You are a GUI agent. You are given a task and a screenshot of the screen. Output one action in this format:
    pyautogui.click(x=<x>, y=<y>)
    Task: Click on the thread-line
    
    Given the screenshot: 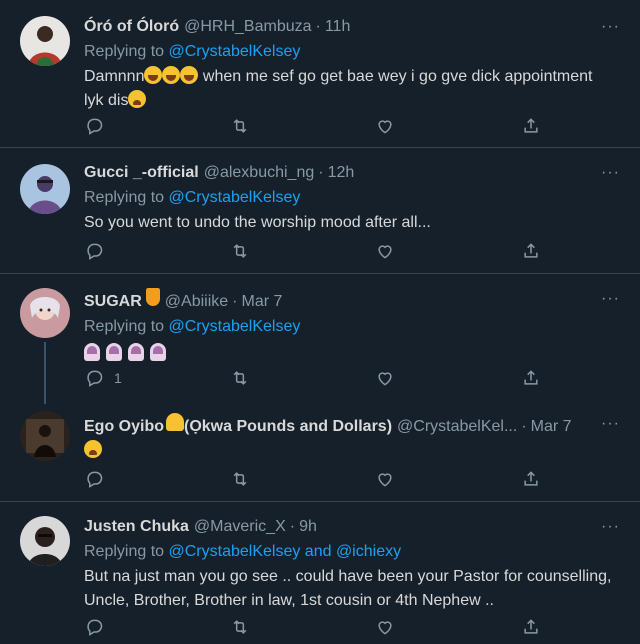 What is the action you would take?
    pyautogui.click(x=45, y=373)
    